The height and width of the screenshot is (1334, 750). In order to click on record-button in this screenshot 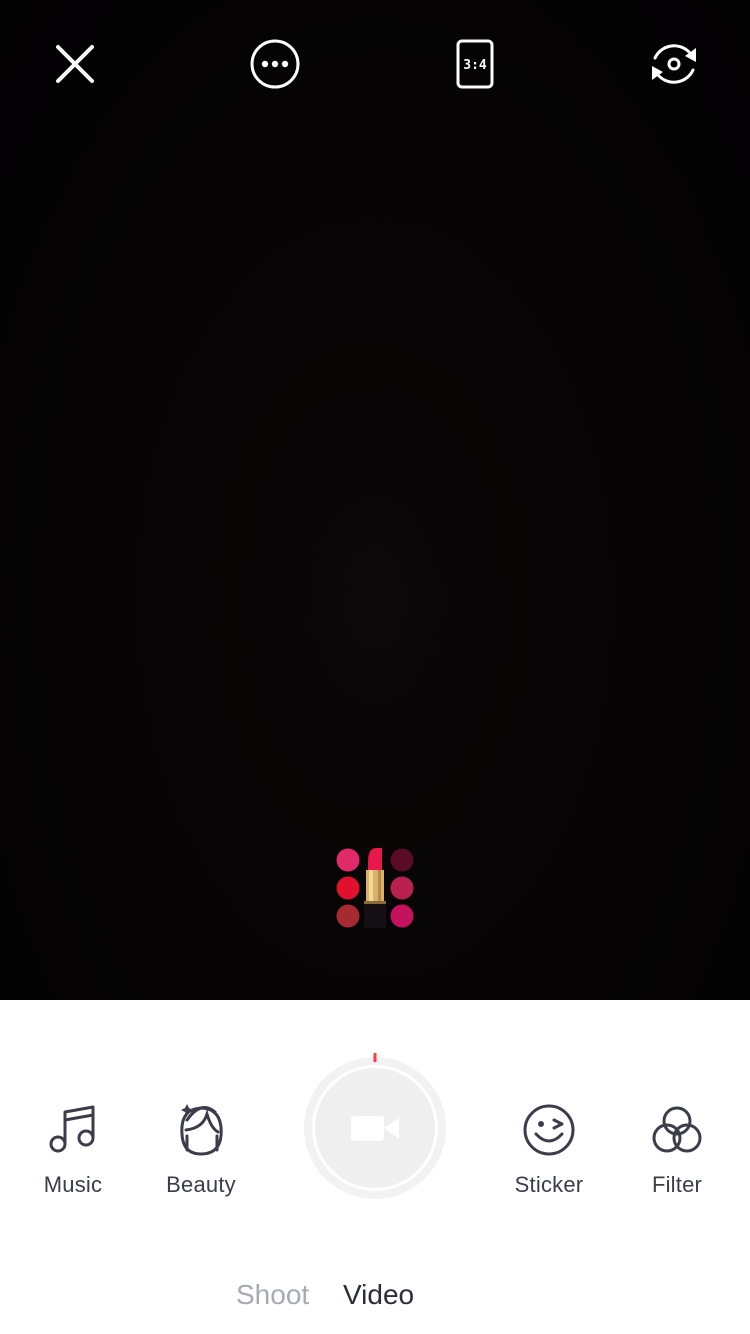, I will do `click(375, 1128)`.